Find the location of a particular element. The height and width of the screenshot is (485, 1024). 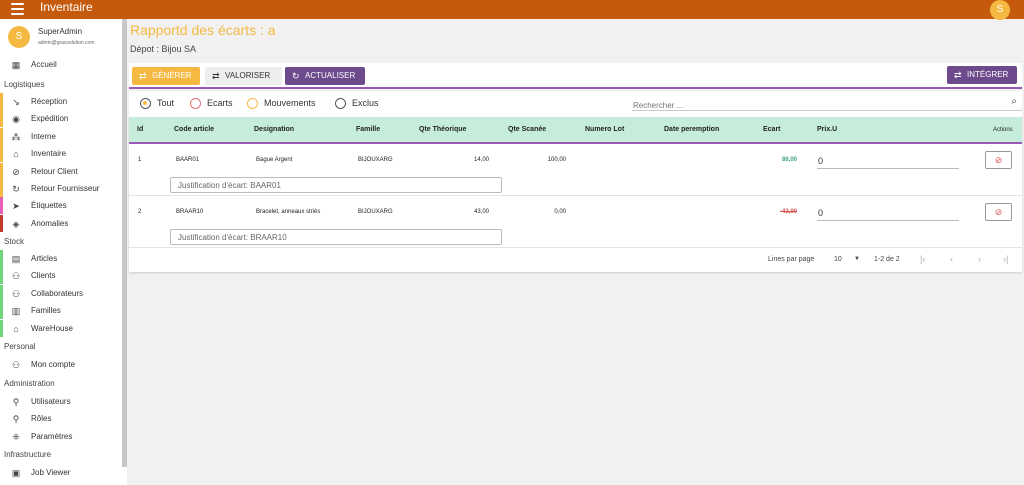

sidebar-item-retour-fournisseur: ↻ Retour Fournisseur is located at coordinates (61, 188).